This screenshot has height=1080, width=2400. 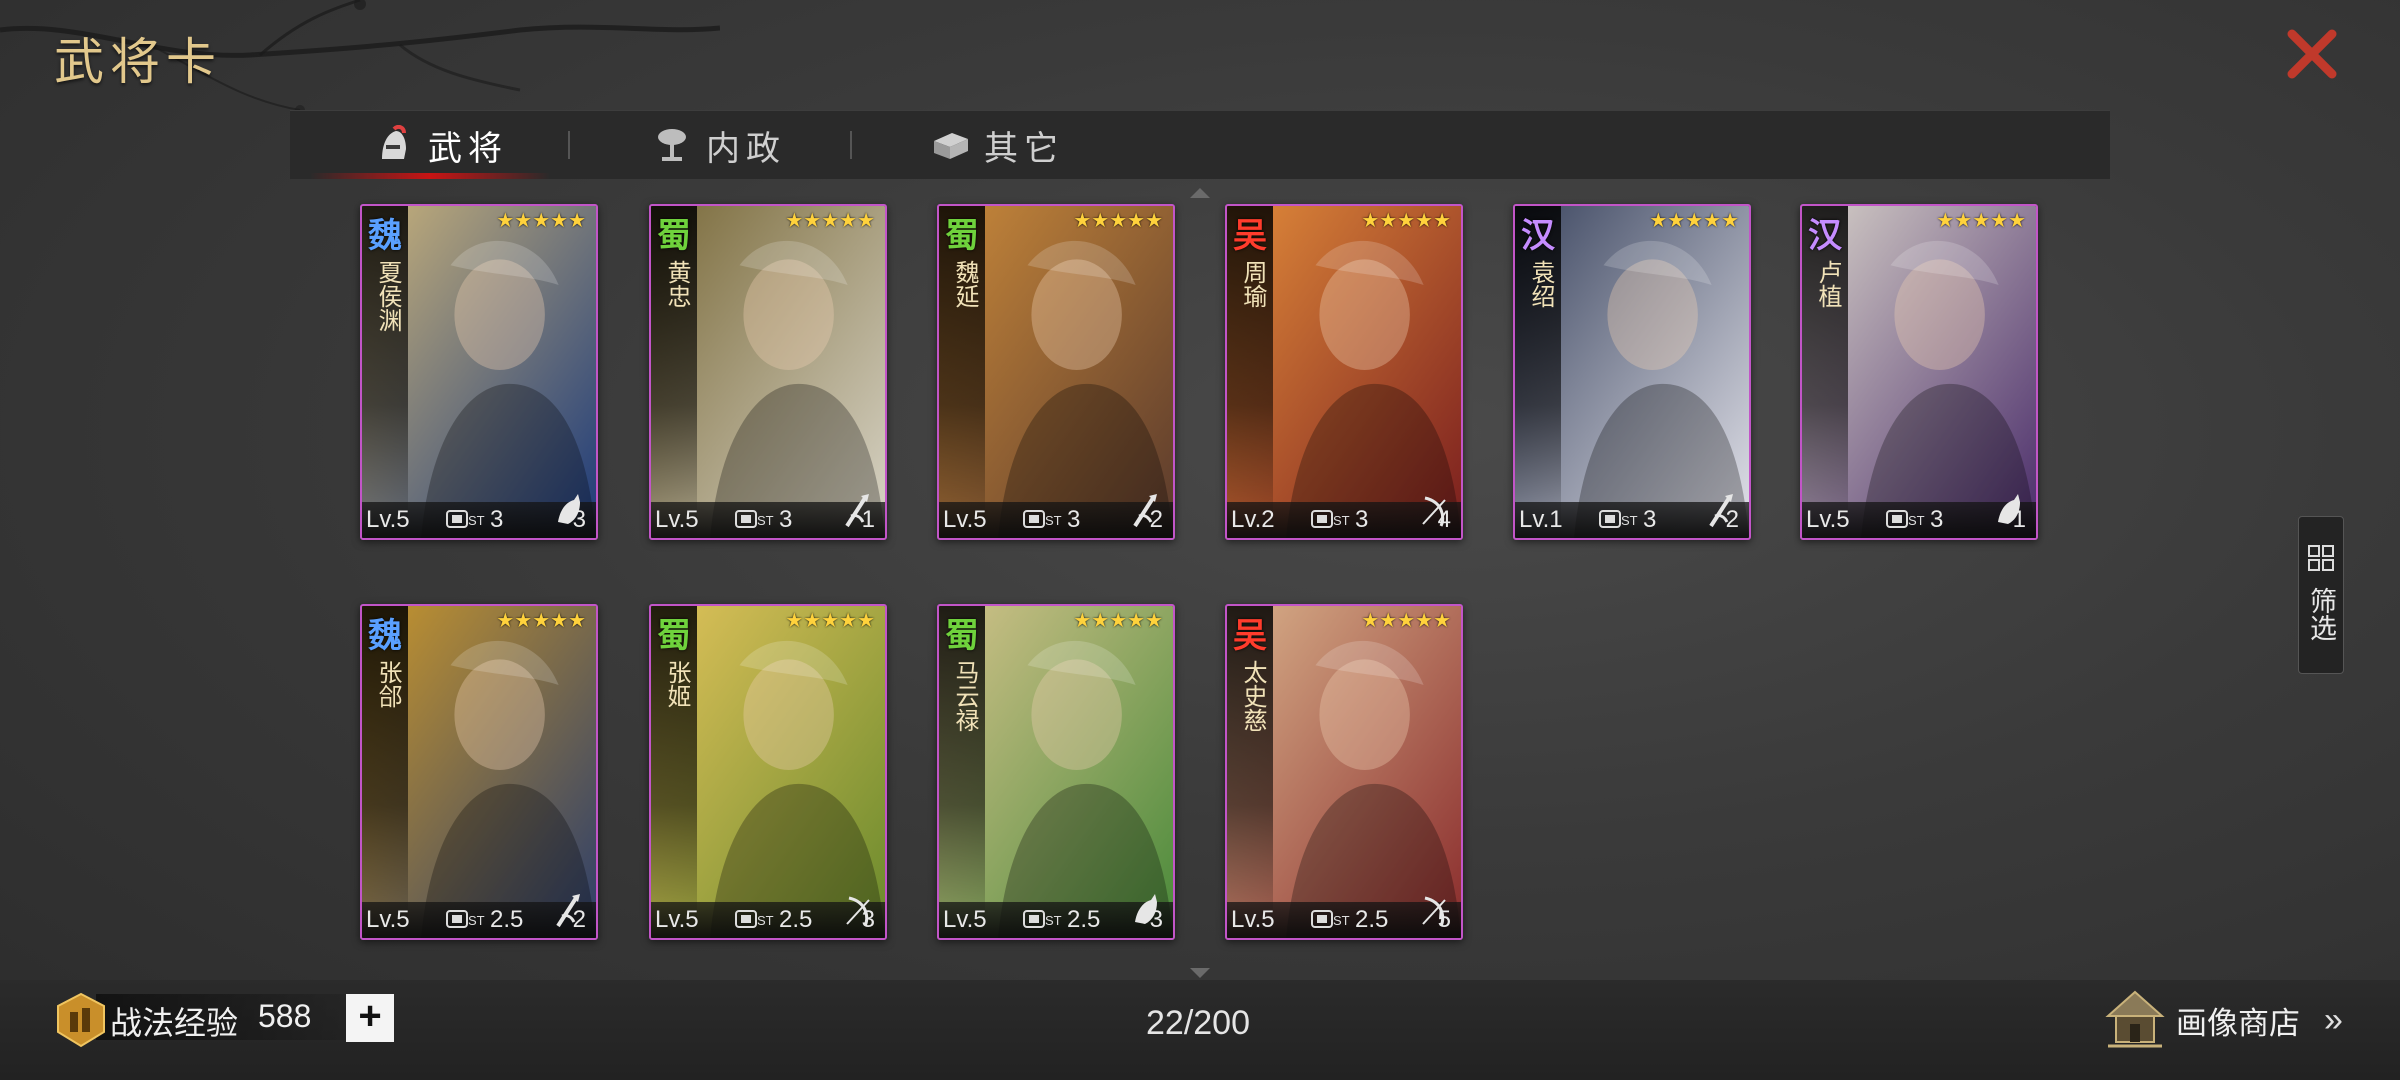 What do you see at coordinates (1541, 284) in the screenshot?
I see `general-name: 袁绍` at bounding box center [1541, 284].